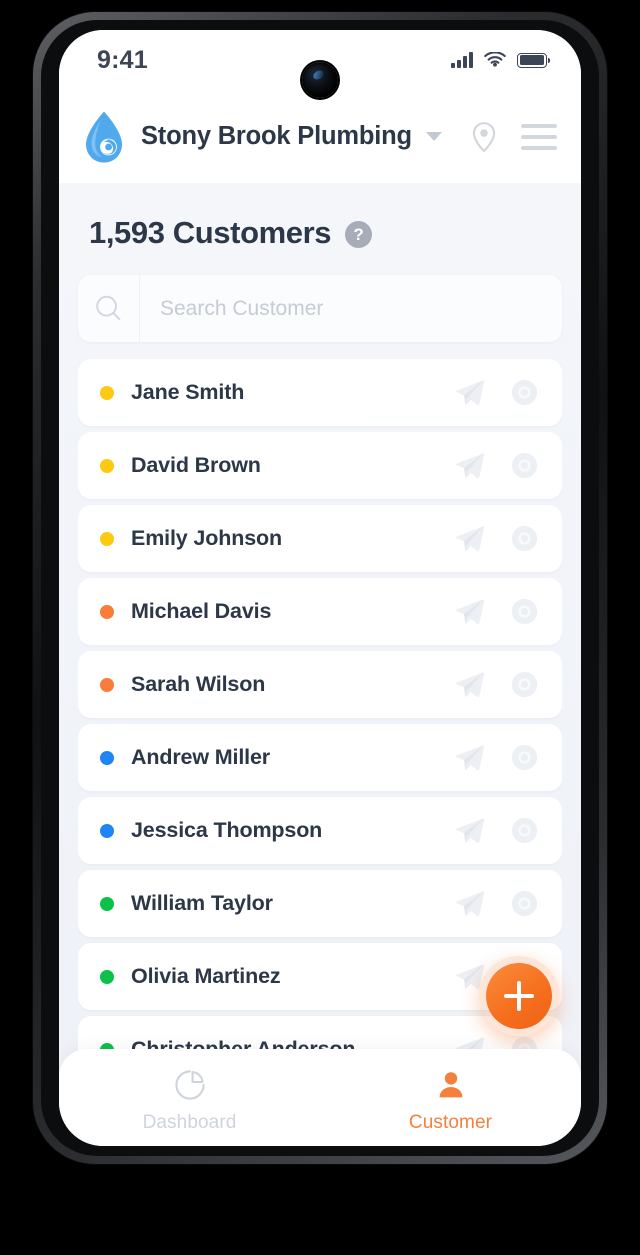  I want to click on battery-icon, so click(533, 60).